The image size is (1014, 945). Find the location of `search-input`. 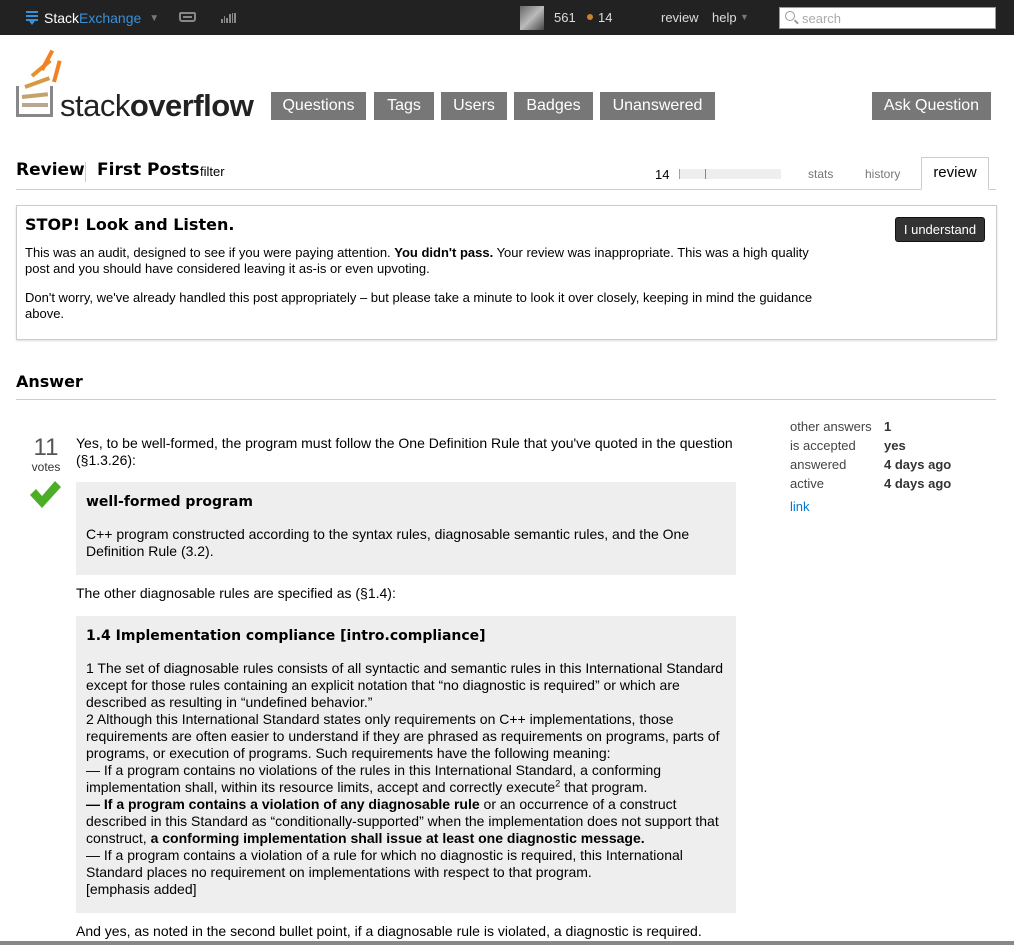

search-input is located at coordinates (897, 18).